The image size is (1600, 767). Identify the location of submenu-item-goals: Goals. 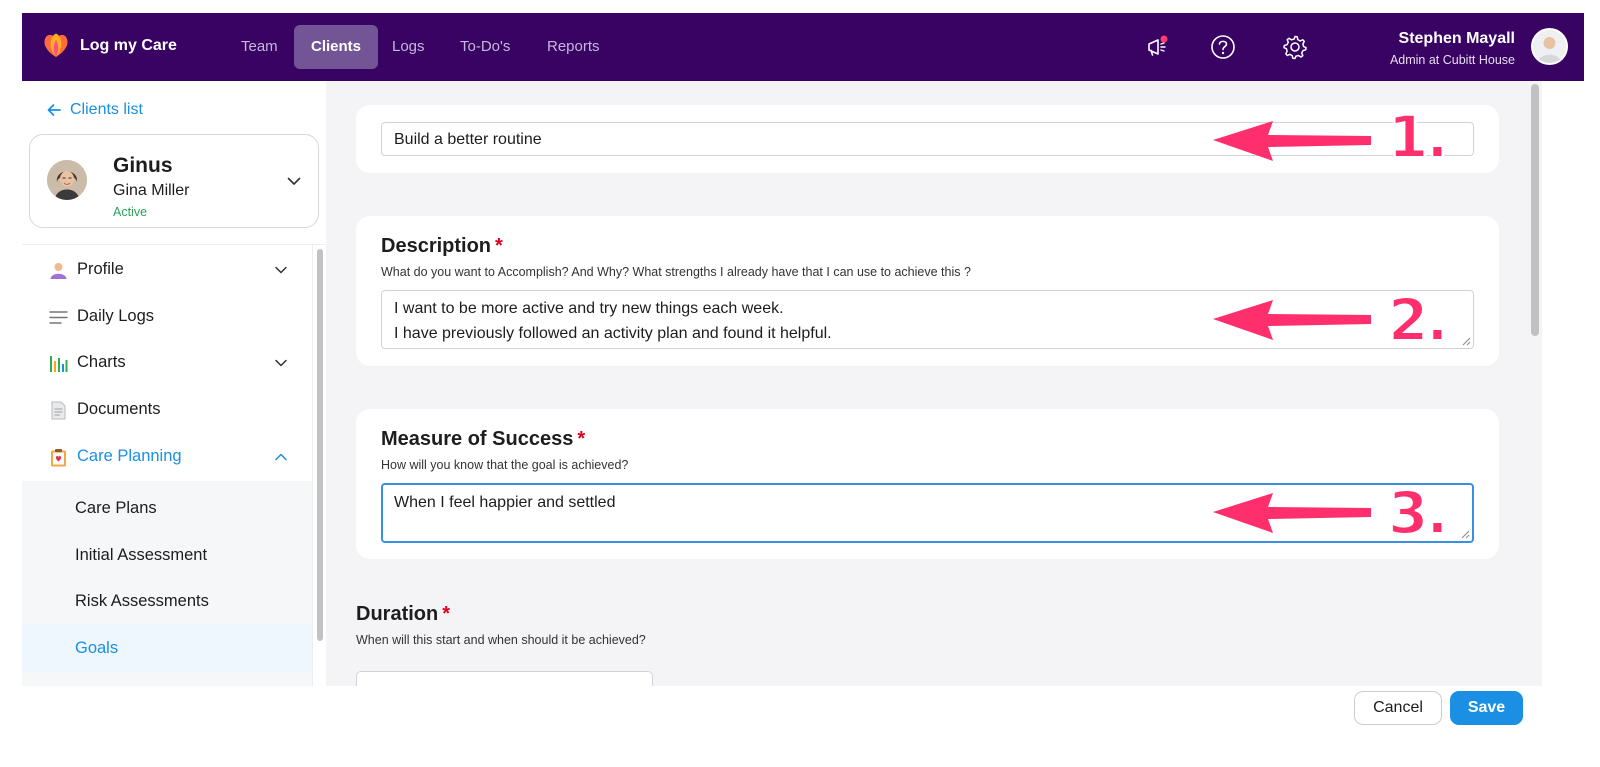
(167, 648).